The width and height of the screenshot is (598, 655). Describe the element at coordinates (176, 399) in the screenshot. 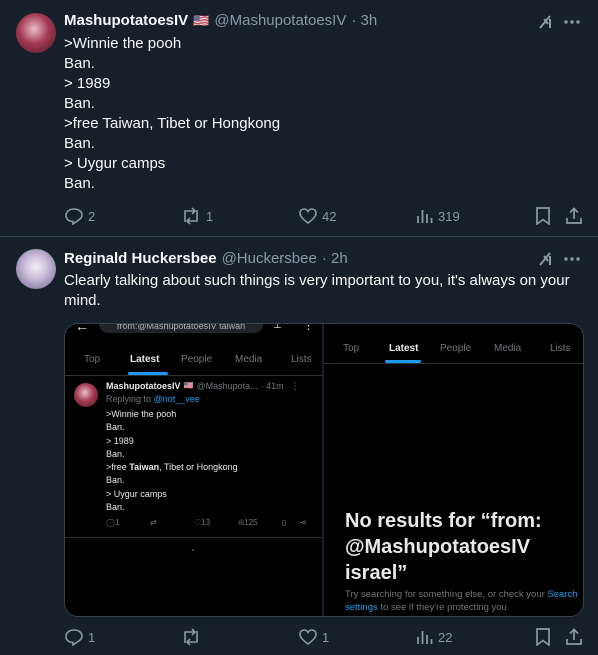

I see `replying-handle: @not__vee` at that location.